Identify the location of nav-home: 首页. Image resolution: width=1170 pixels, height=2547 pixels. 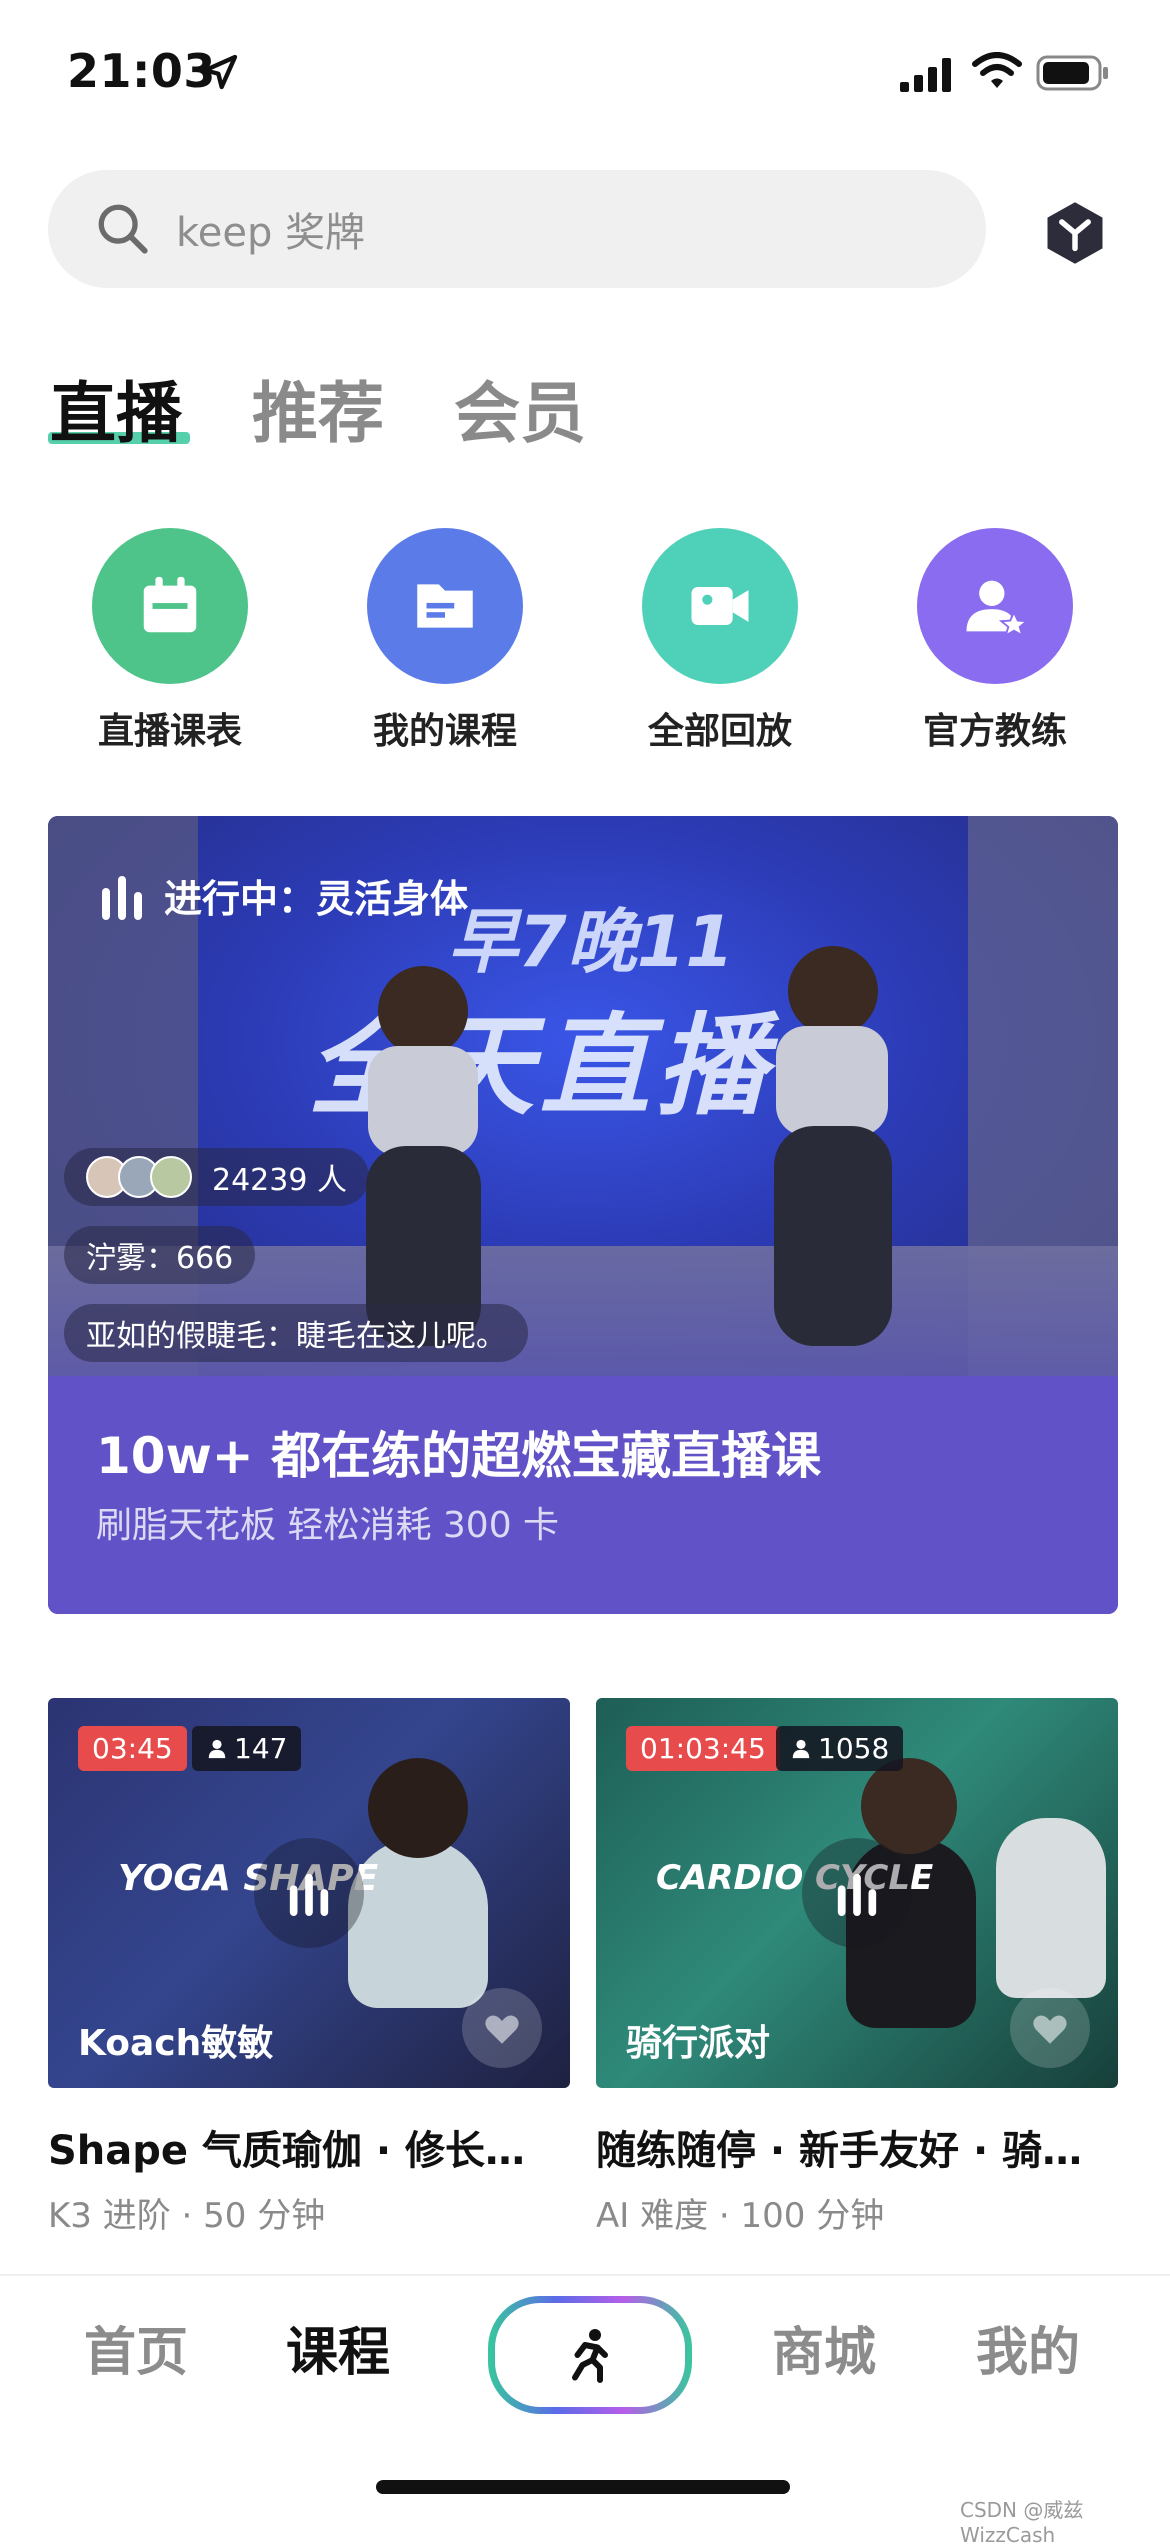
(136, 2347).